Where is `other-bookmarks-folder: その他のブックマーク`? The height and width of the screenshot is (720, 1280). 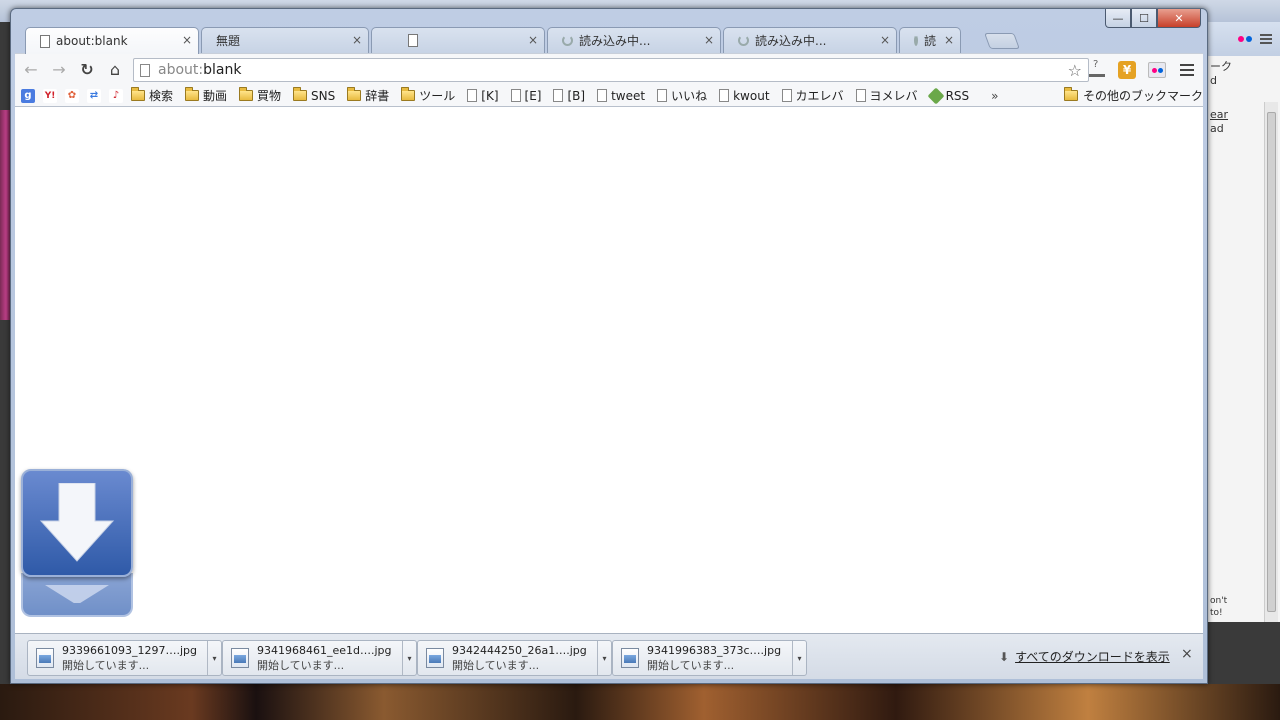
other-bookmarks-folder: その他のブックマーク is located at coordinates (1131, 95).